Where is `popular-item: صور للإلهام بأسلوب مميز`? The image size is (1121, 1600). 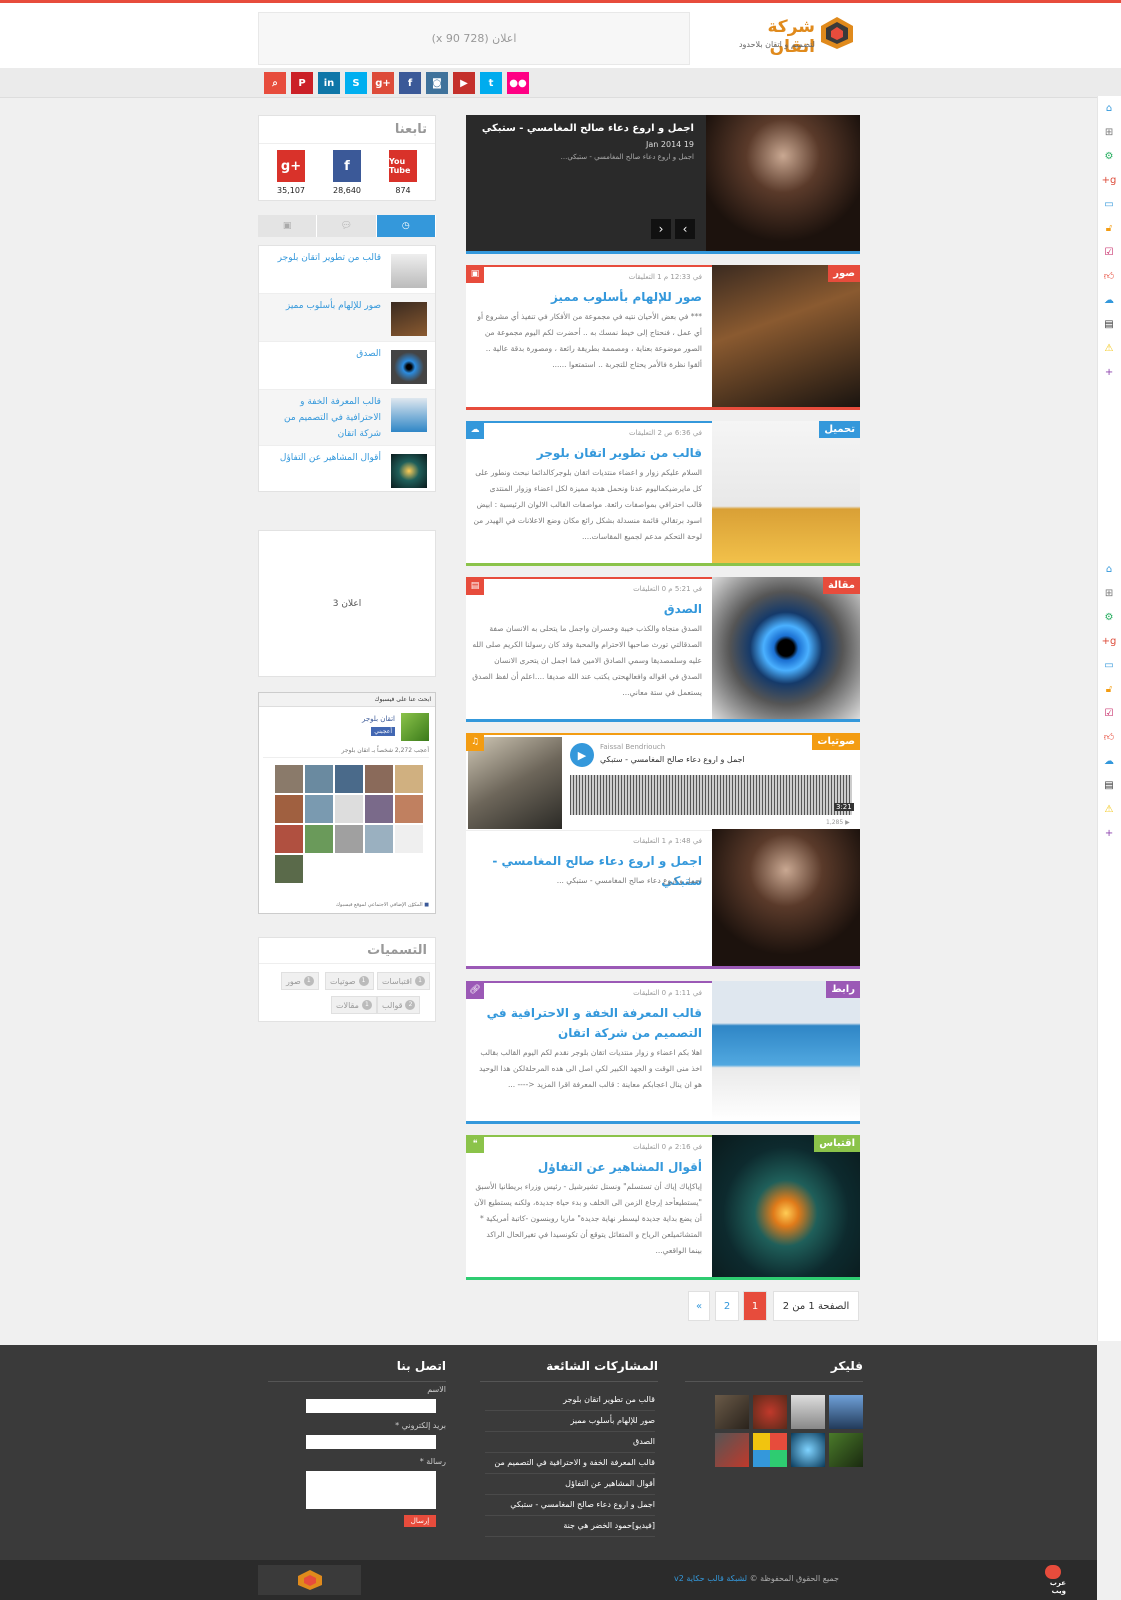 popular-item: صور للإلهام بأسلوب مميز is located at coordinates (570, 1421).